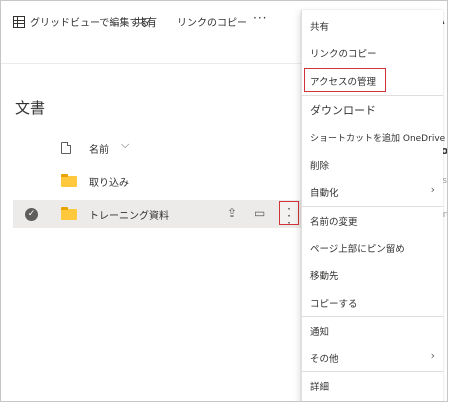  Describe the element at coordinates (158, 148) in the screenshot. I see `list-header: 名前 ⌵` at that location.